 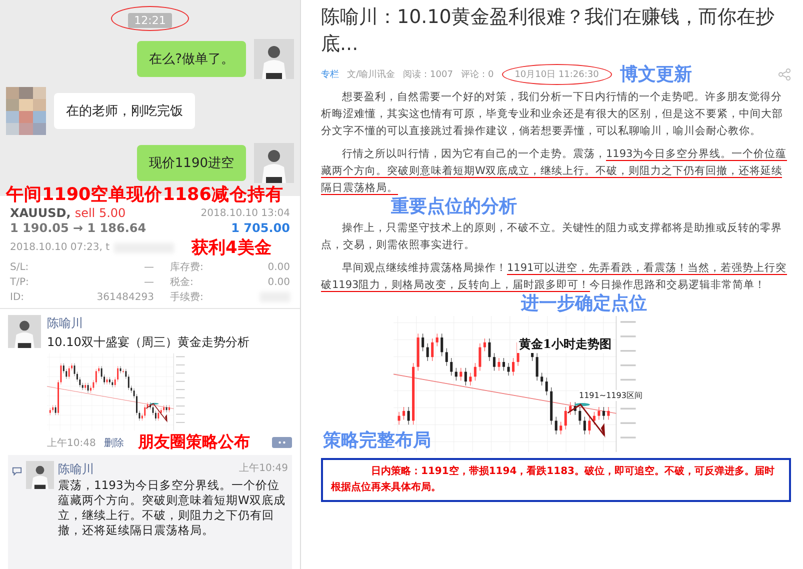 I want to click on annotation-text: 获利4美金, so click(x=232, y=248).